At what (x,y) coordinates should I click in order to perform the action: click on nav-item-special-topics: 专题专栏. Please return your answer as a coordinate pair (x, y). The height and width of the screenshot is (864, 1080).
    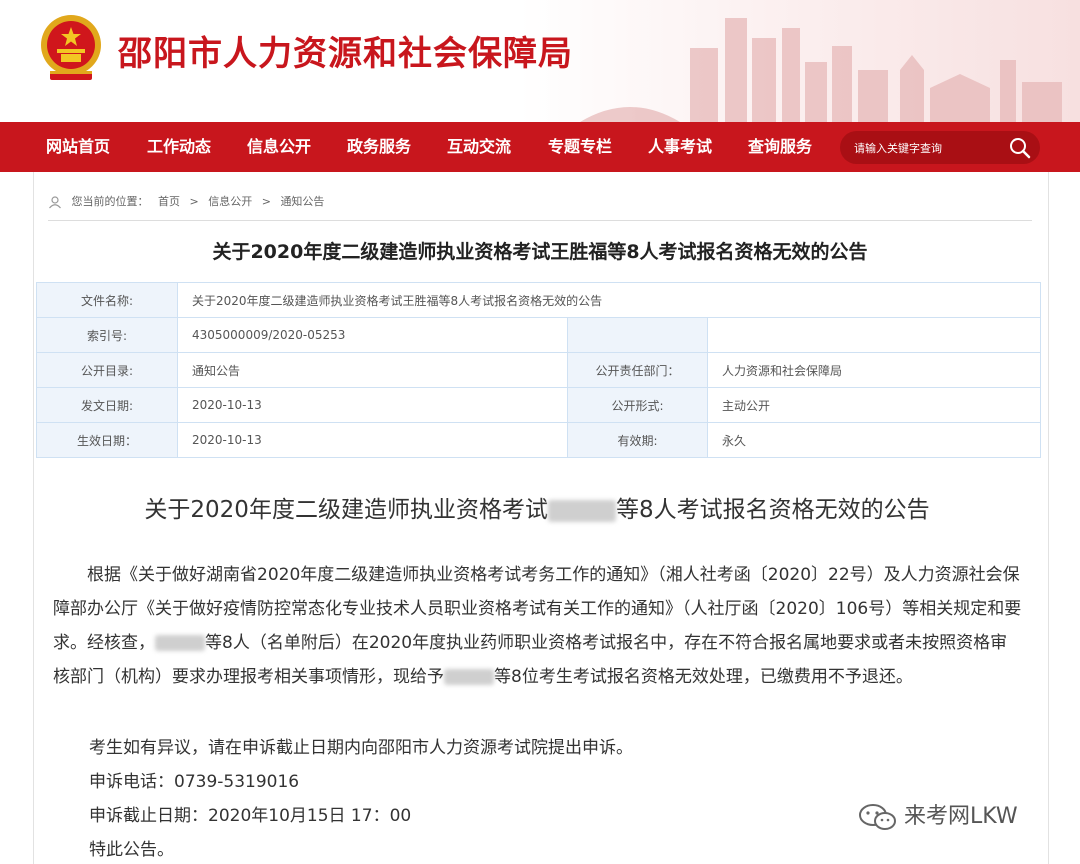
    Looking at the image, I should click on (580, 147).